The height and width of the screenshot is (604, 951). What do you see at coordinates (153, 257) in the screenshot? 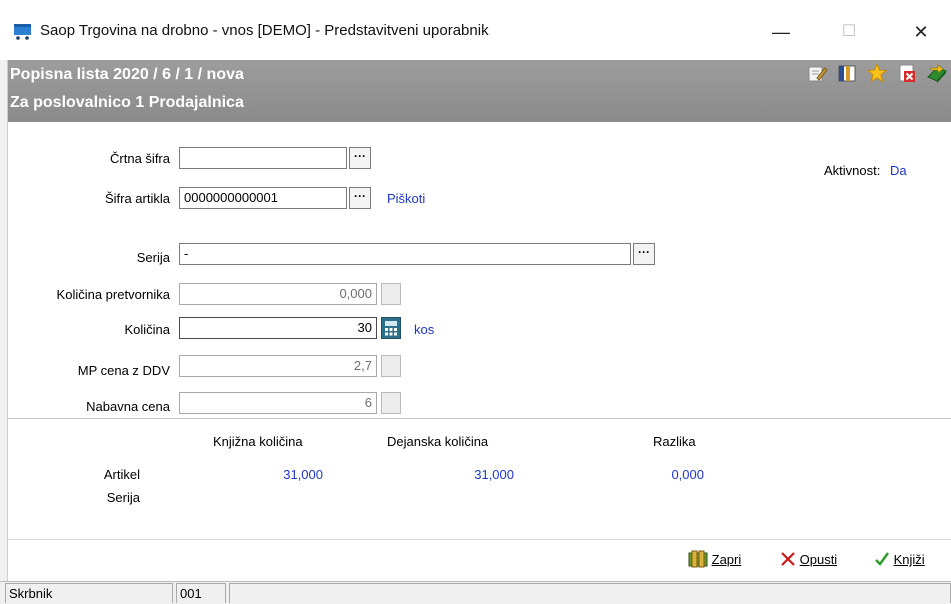
I see `series-label: Serija` at bounding box center [153, 257].